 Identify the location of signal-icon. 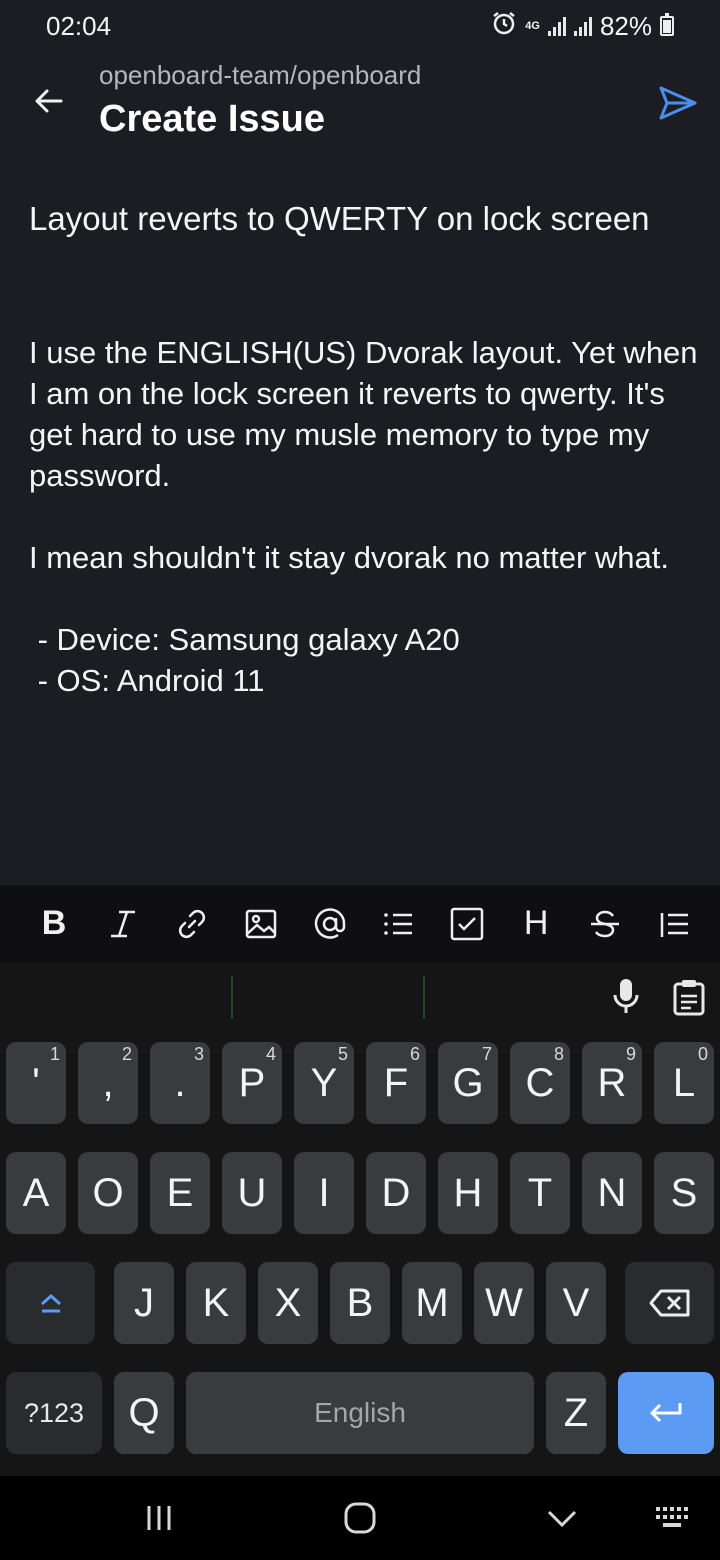
(556, 26).